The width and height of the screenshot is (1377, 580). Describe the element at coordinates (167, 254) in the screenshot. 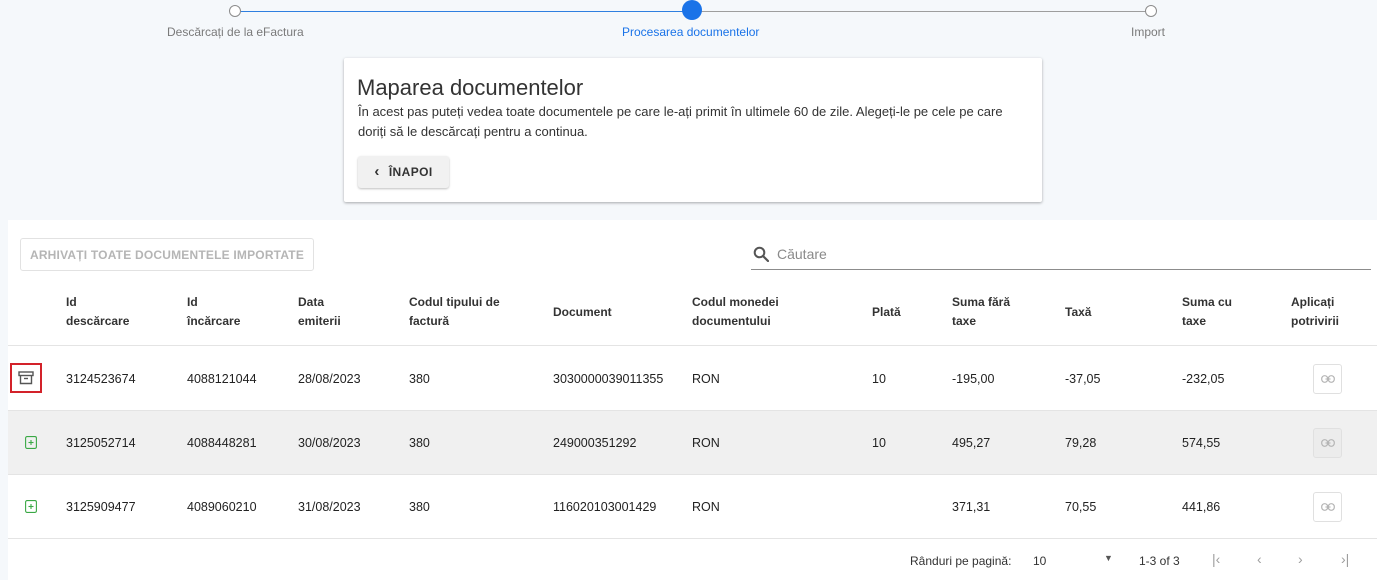

I see `archive-all-button: ARHIVAȚI TOATE DOCUMENTELE IMPORTATE` at that location.